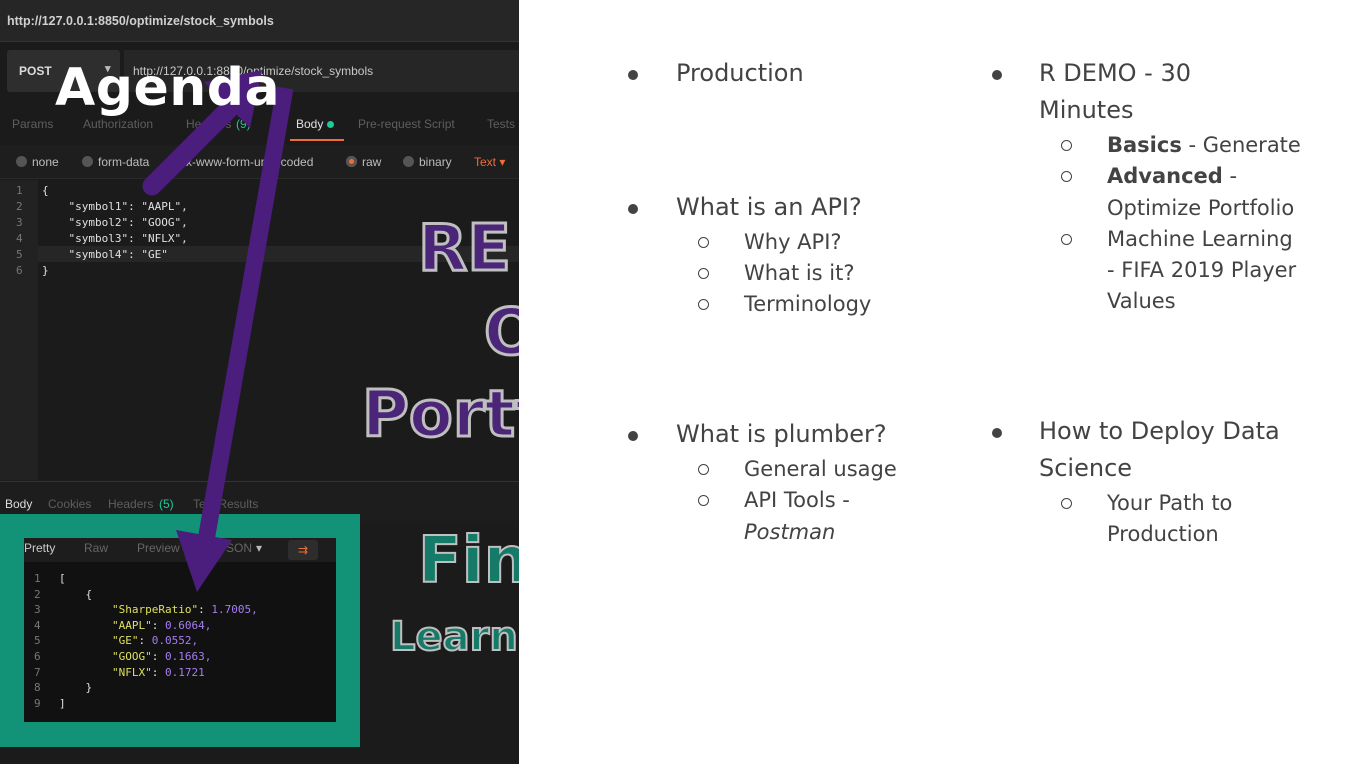 This screenshot has width=1355, height=764. I want to click on json-value: 1.7005,, so click(234, 610).